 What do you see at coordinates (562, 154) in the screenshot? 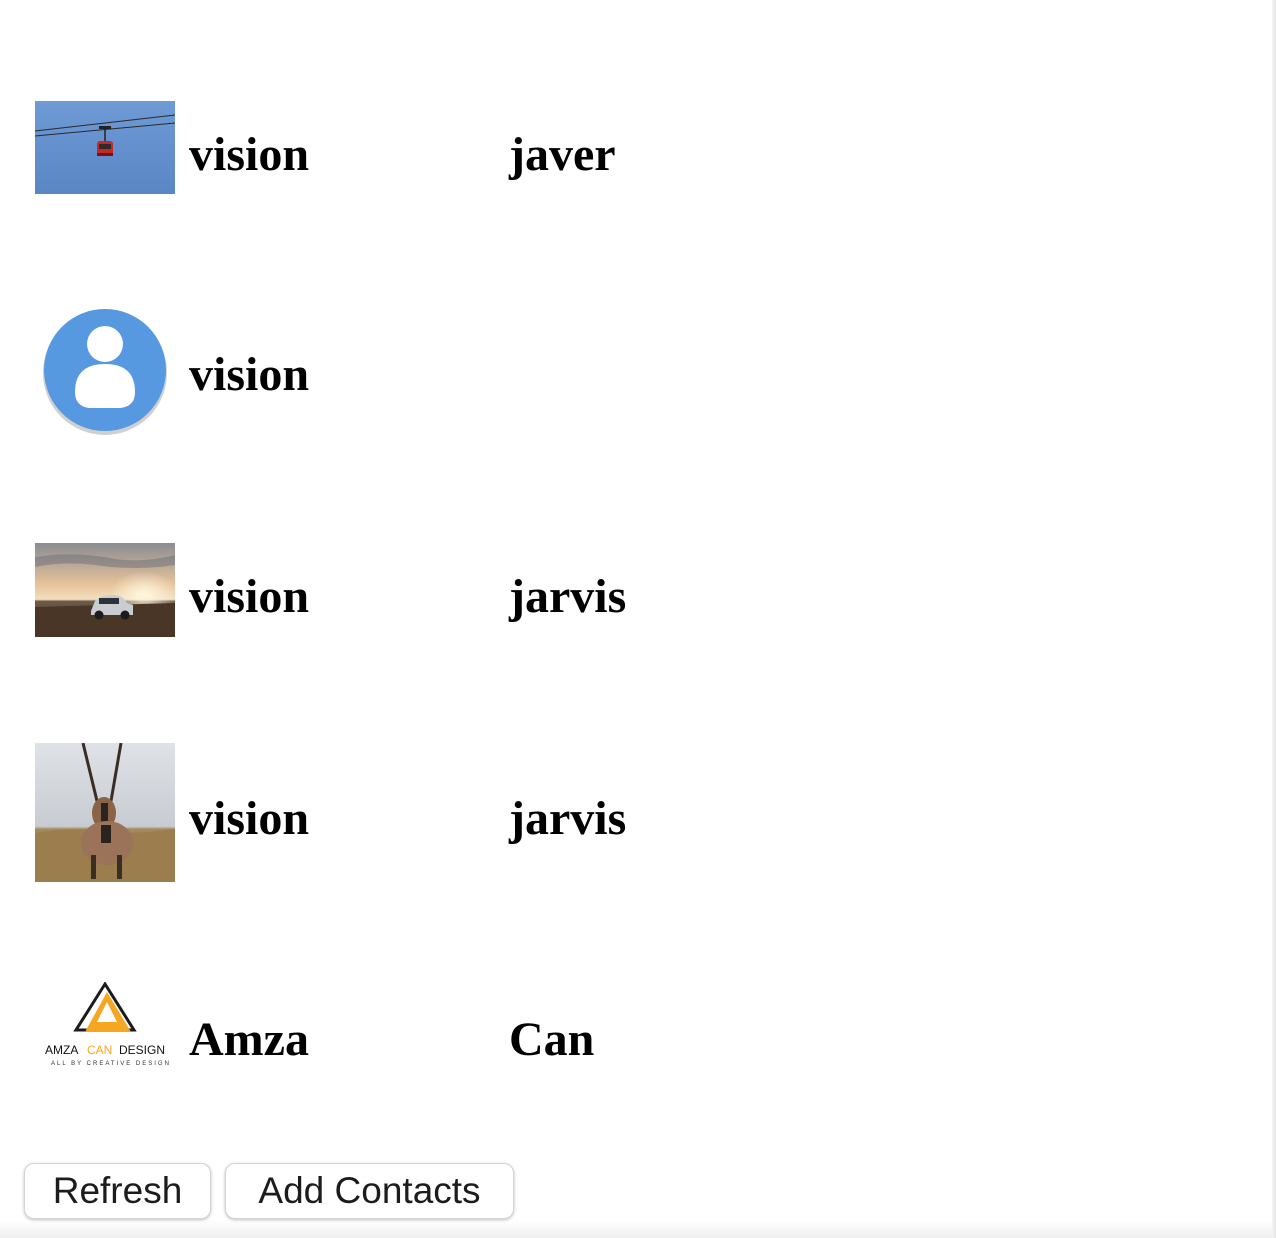
I see `contact-last-name: javer` at bounding box center [562, 154].